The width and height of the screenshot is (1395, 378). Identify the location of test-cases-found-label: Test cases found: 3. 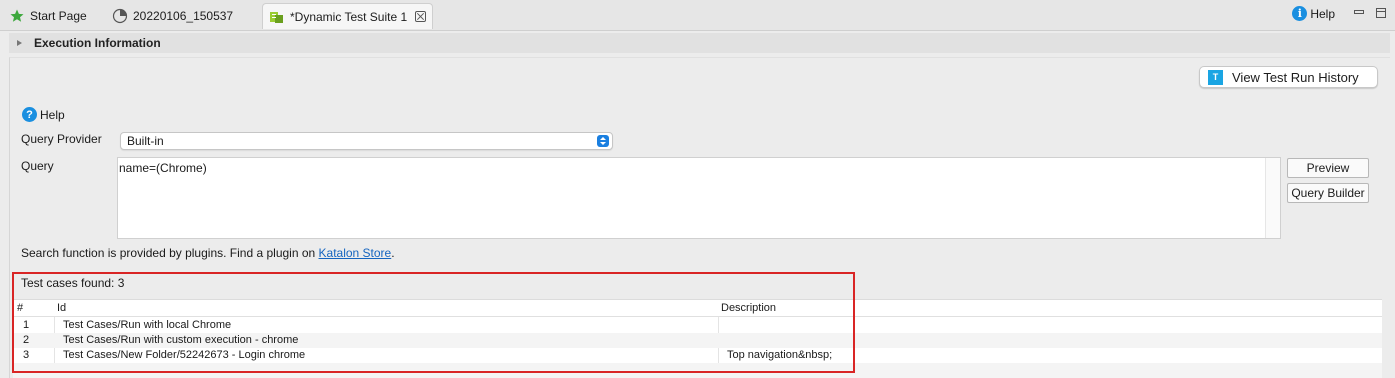
(73, 283).